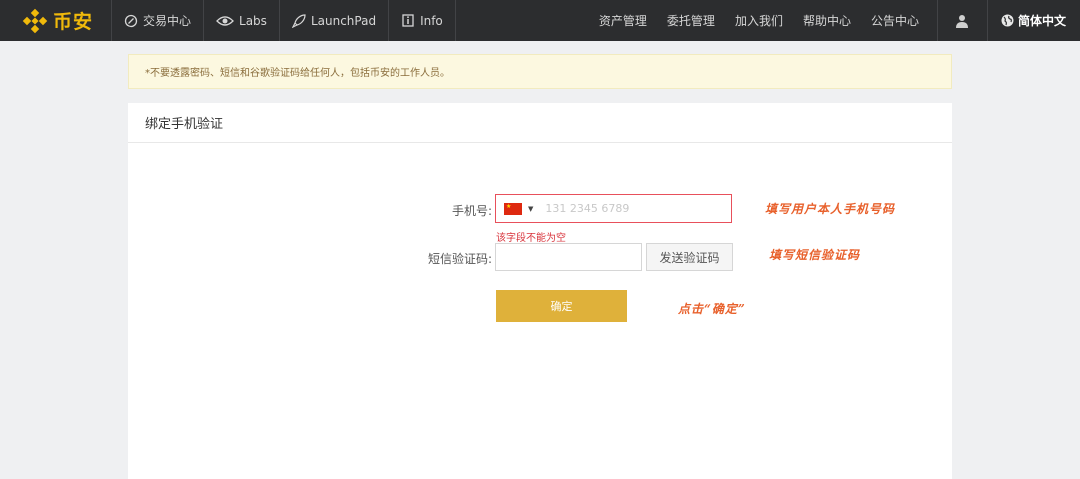 The width and height of the screenshot is (1080, 479). Describe the element at coordinates (530, 209) in the screenshot. I see `chevron-down-icon: ▼` at that location.